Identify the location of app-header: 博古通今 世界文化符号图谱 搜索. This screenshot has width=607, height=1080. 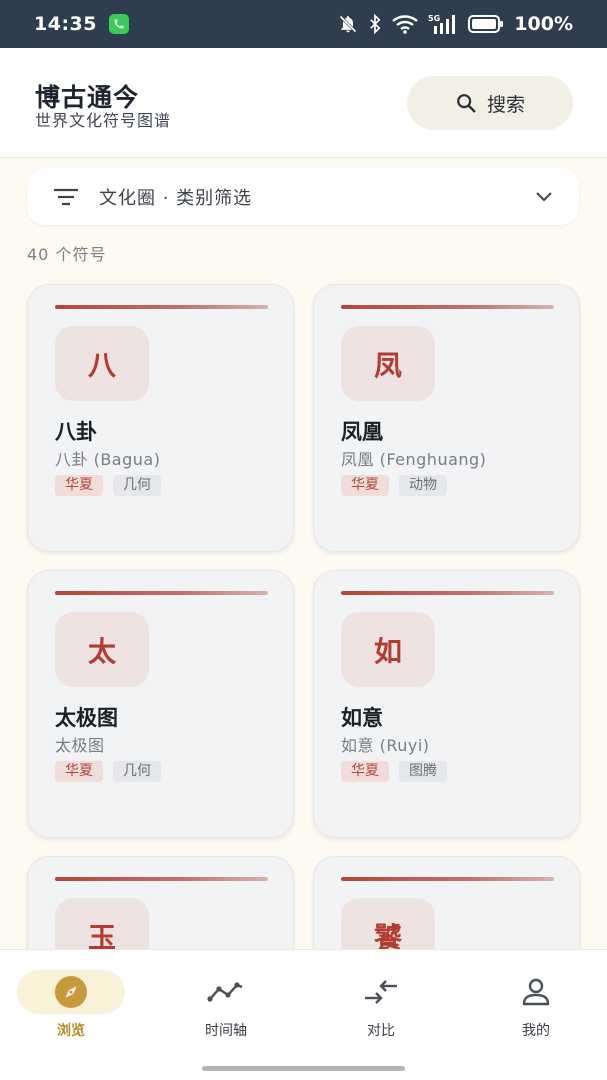
(303, 103).